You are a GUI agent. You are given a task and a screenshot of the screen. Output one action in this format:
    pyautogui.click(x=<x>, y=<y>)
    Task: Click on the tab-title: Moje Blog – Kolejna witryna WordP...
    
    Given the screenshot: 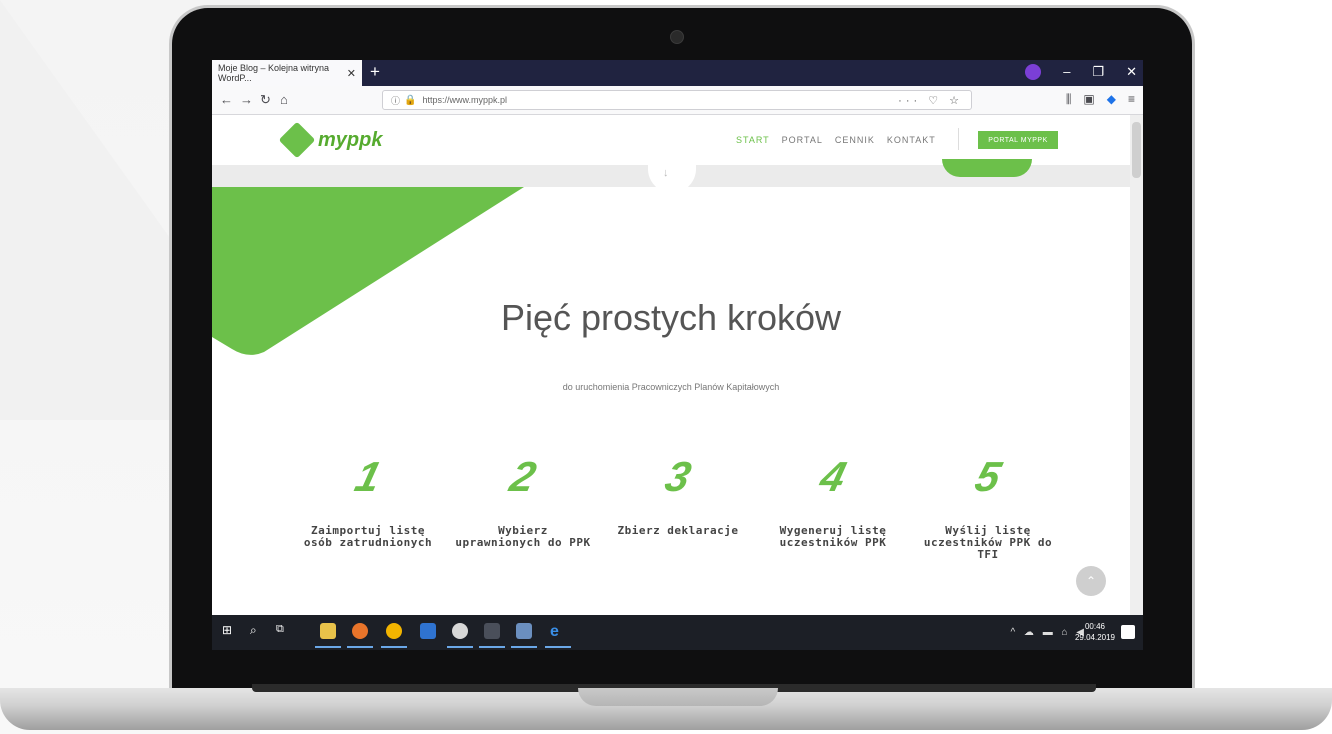 What is the action you would take?
    pyautogui.click(x=274, y=73)
    